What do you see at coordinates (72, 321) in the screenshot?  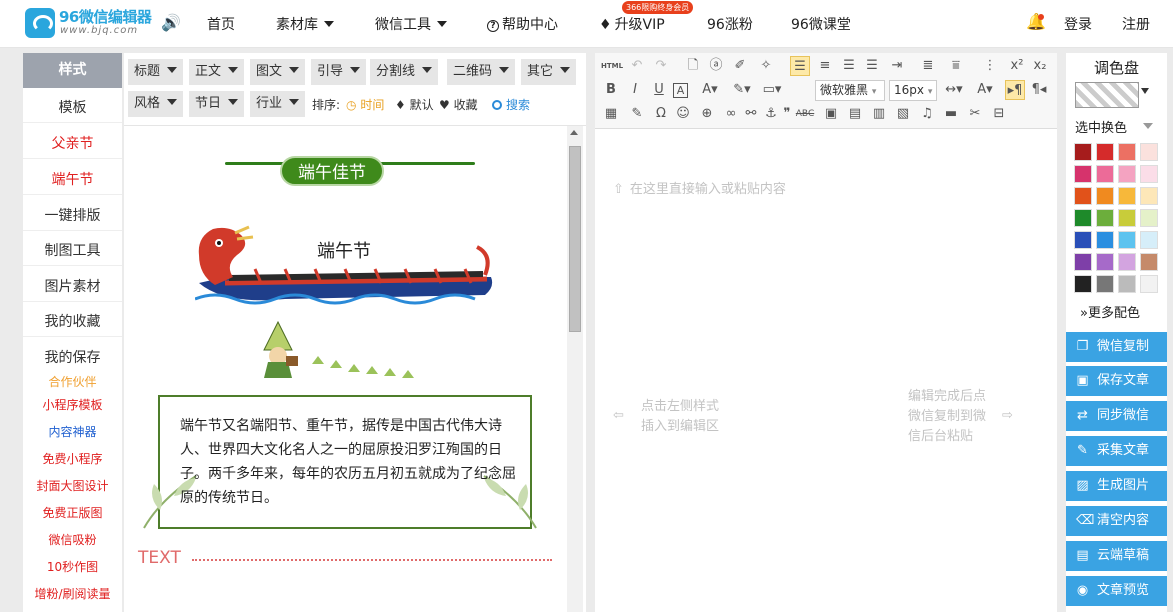 I see `sidebar-item-favorites: 我的收藏` at bounding box center [72, 321].